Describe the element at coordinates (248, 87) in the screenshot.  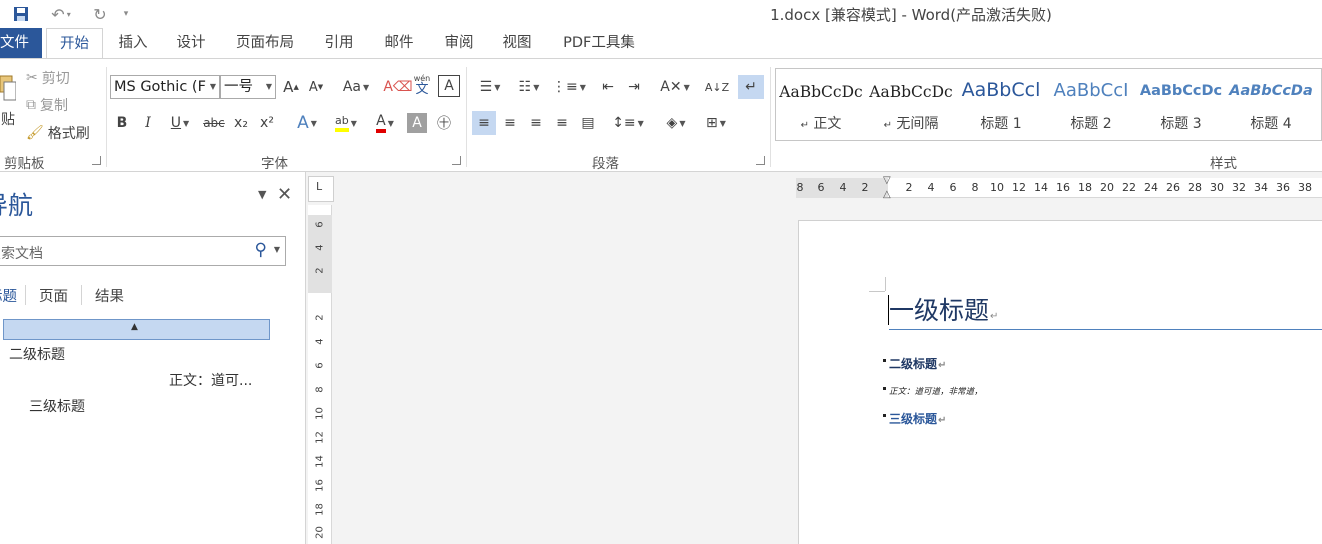
I see `font-size-select: 一号 ▼` at that location.